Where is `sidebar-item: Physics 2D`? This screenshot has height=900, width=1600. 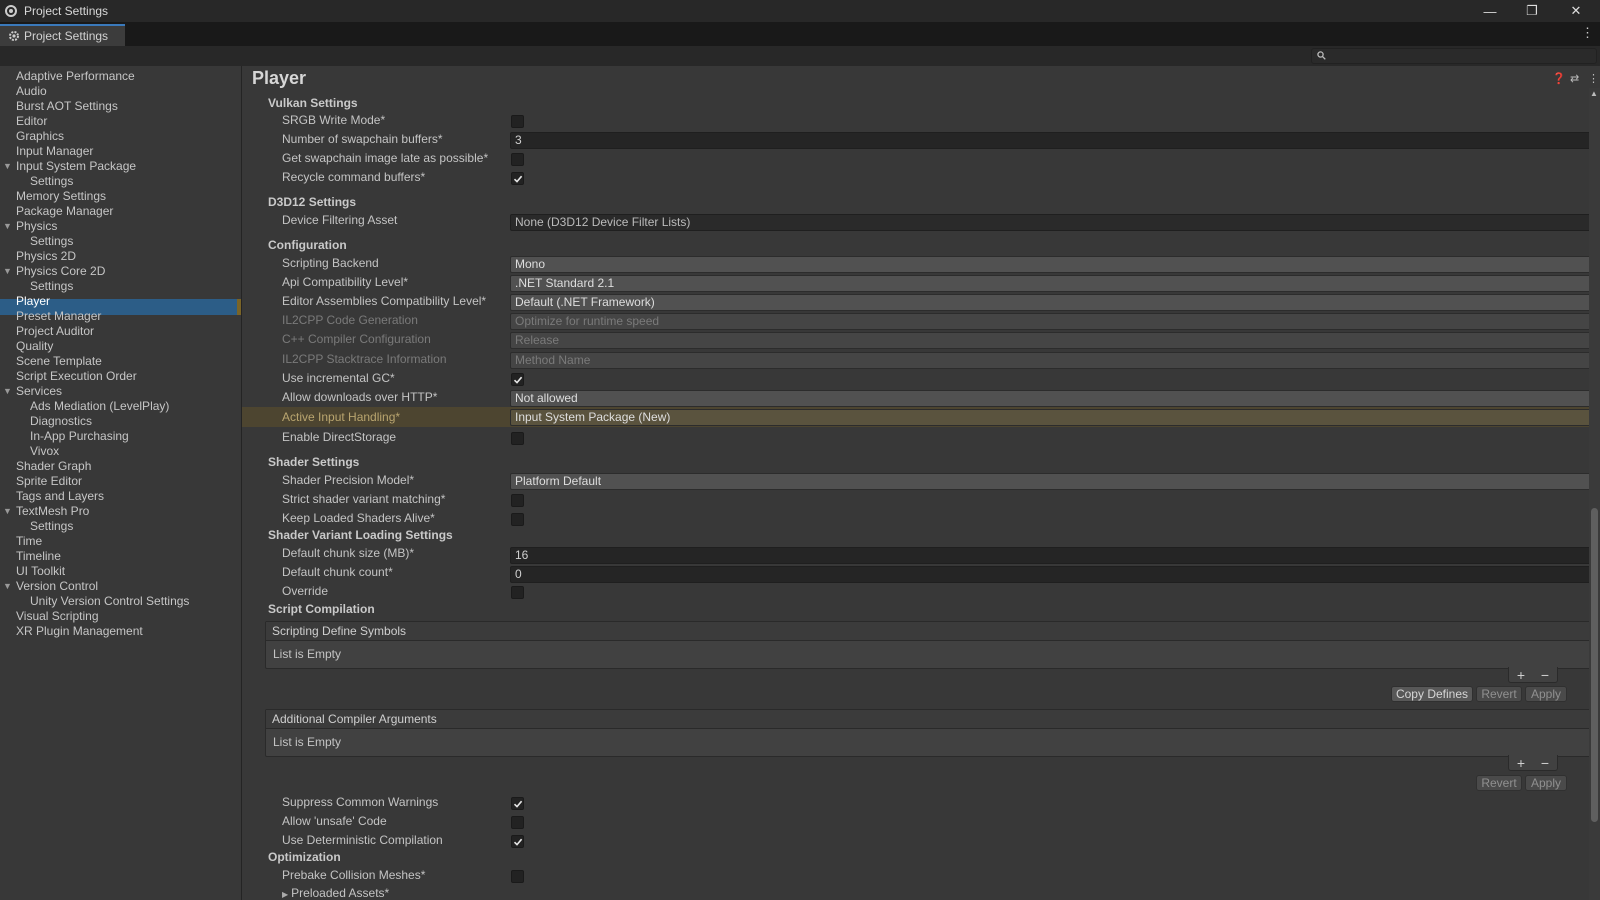 sidebar-item: Physics 2D is located at coordinates (46, 256).